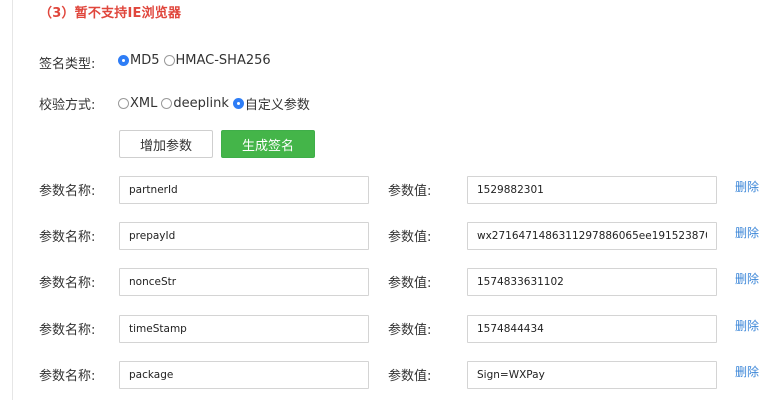 The height and width of the screenshot is (400, 759). What do you see at coordinates (268, 144) in the screenshot?
I see `generate-sign-button: 生成签名` at bounding box center [268, 144].